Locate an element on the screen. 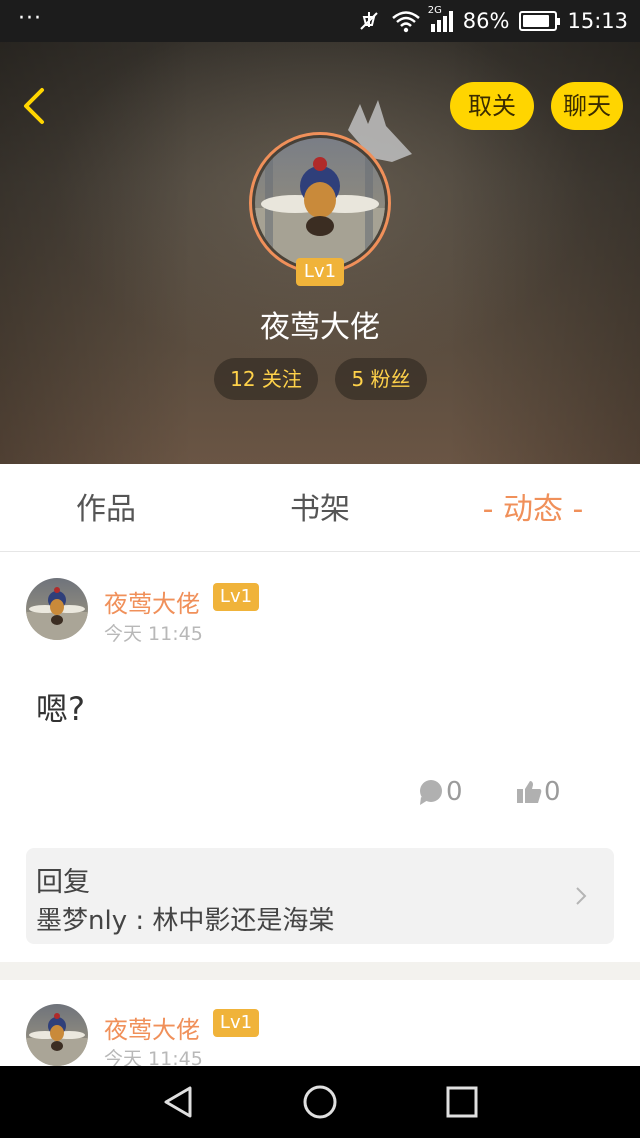 This screenshot has height=1138, width=640. like-button: 0 is located at coordinates (538, 792).